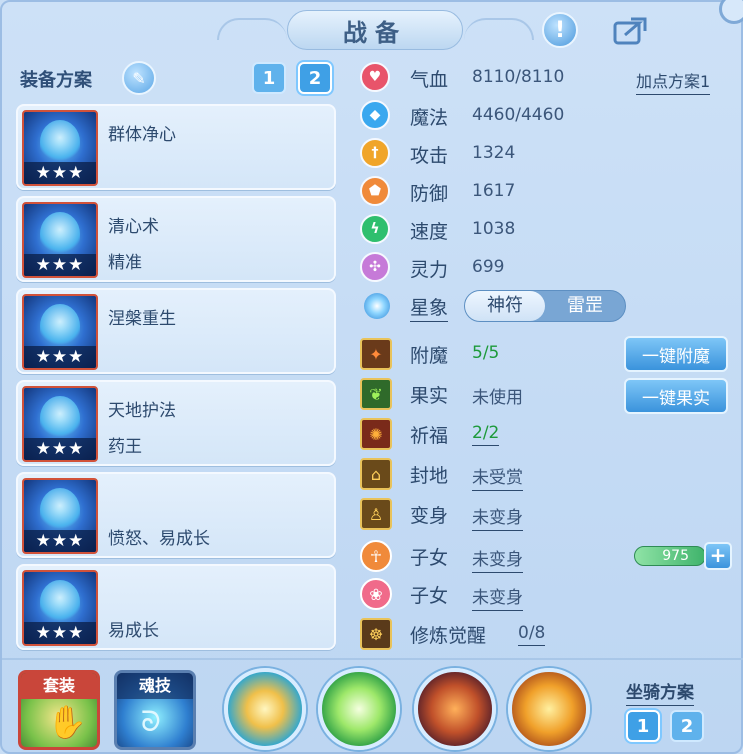 The image size is (743, 754). Describe the element at coordinates (429, 436) in the screenshot. I see `bonus-name: 祈福` at that location.